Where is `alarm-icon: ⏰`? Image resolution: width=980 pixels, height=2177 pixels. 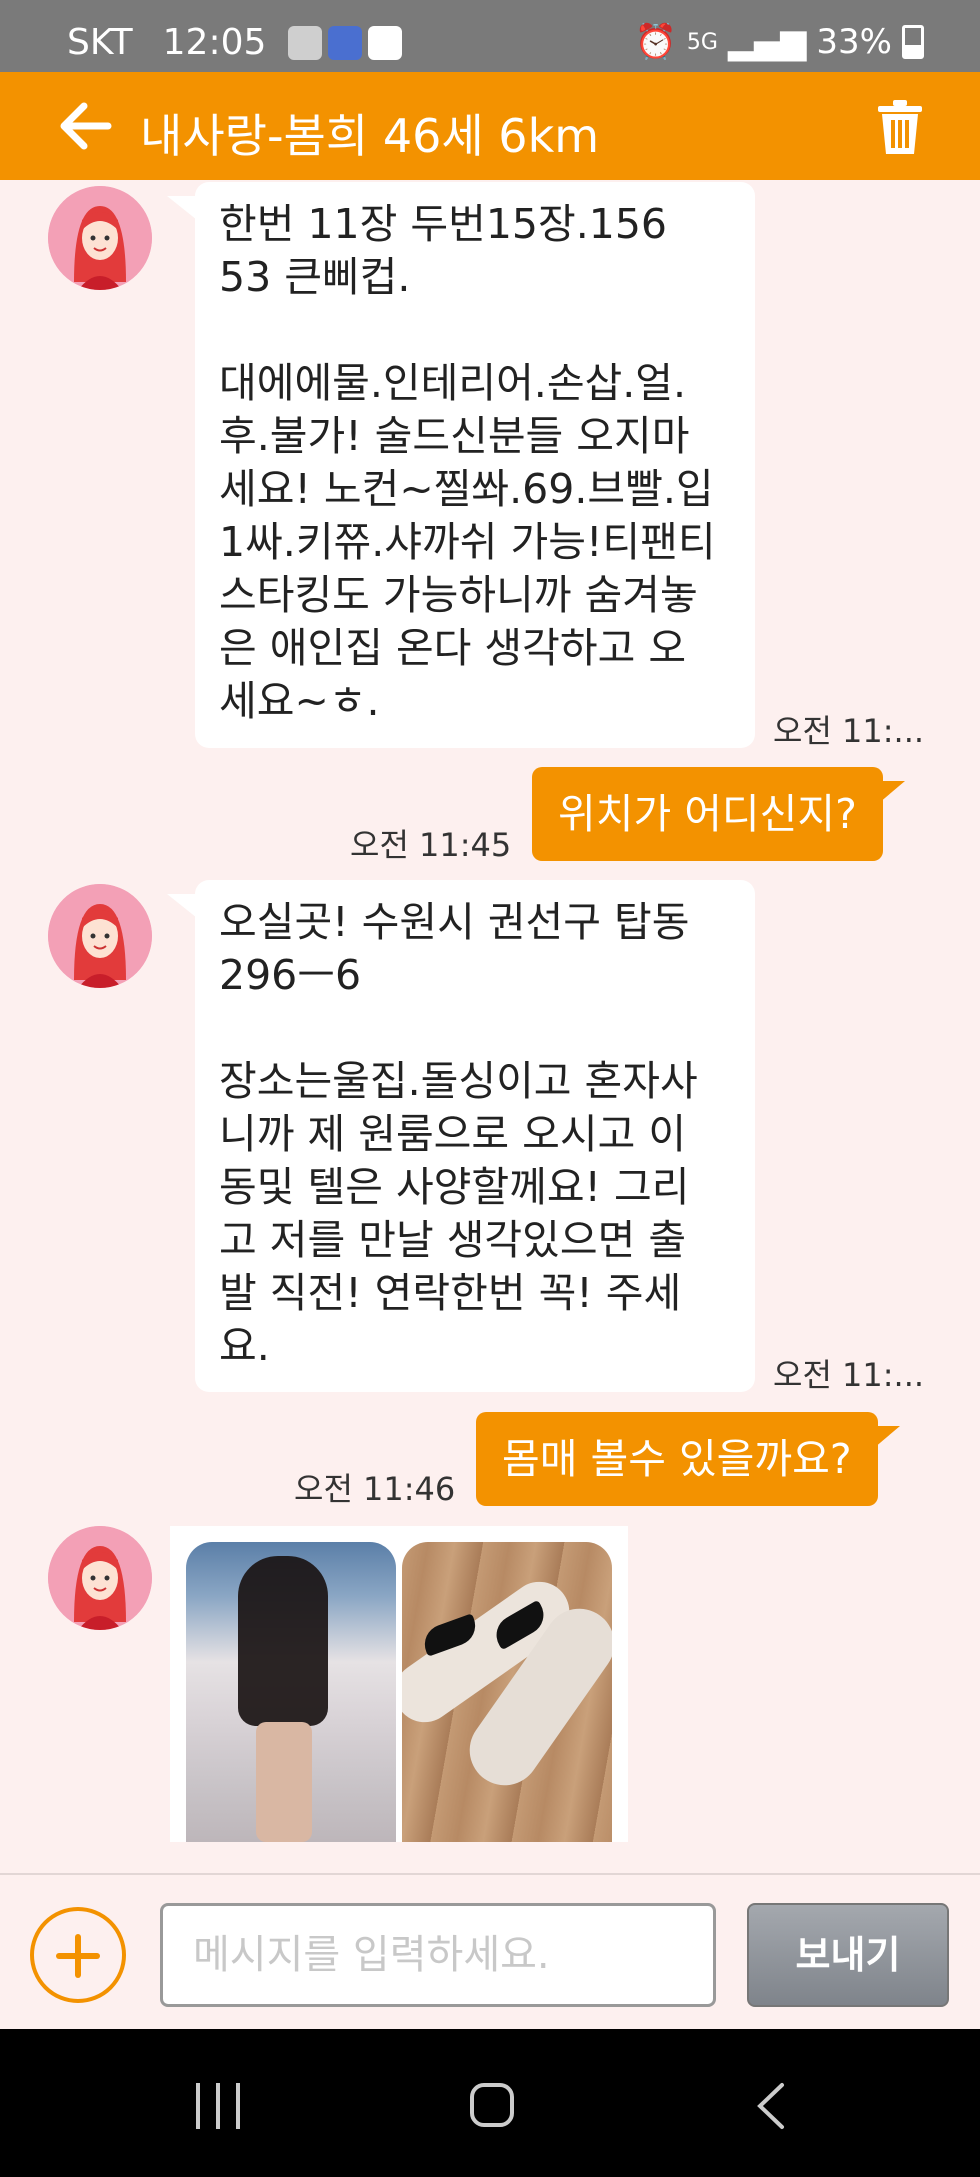 alarm-icon: ⏰ is located at coordinates (655, 42).